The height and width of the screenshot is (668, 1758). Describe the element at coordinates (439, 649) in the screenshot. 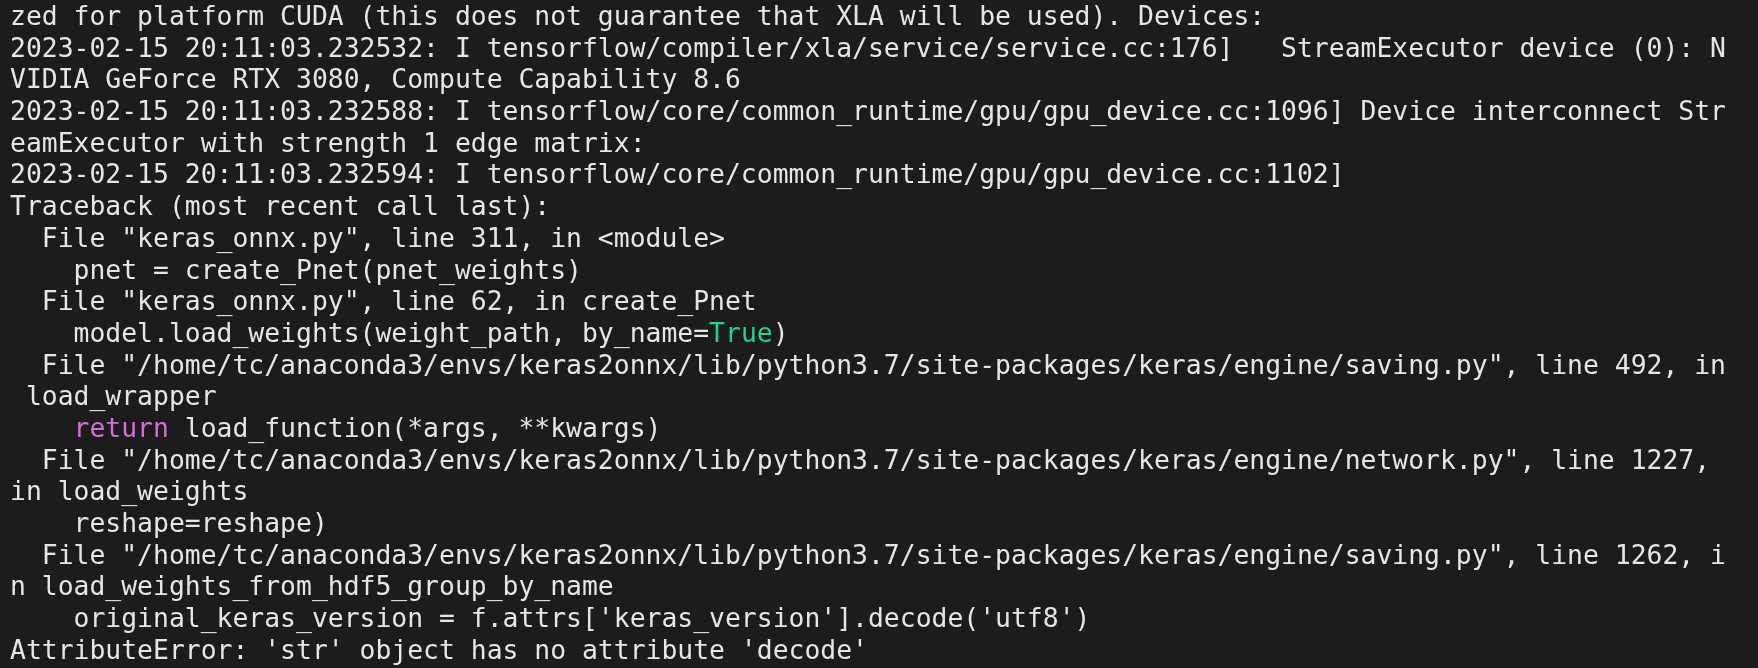

I see `terminal-line: AttributeError: 'str' object has no attribute 'decode'` at that location.